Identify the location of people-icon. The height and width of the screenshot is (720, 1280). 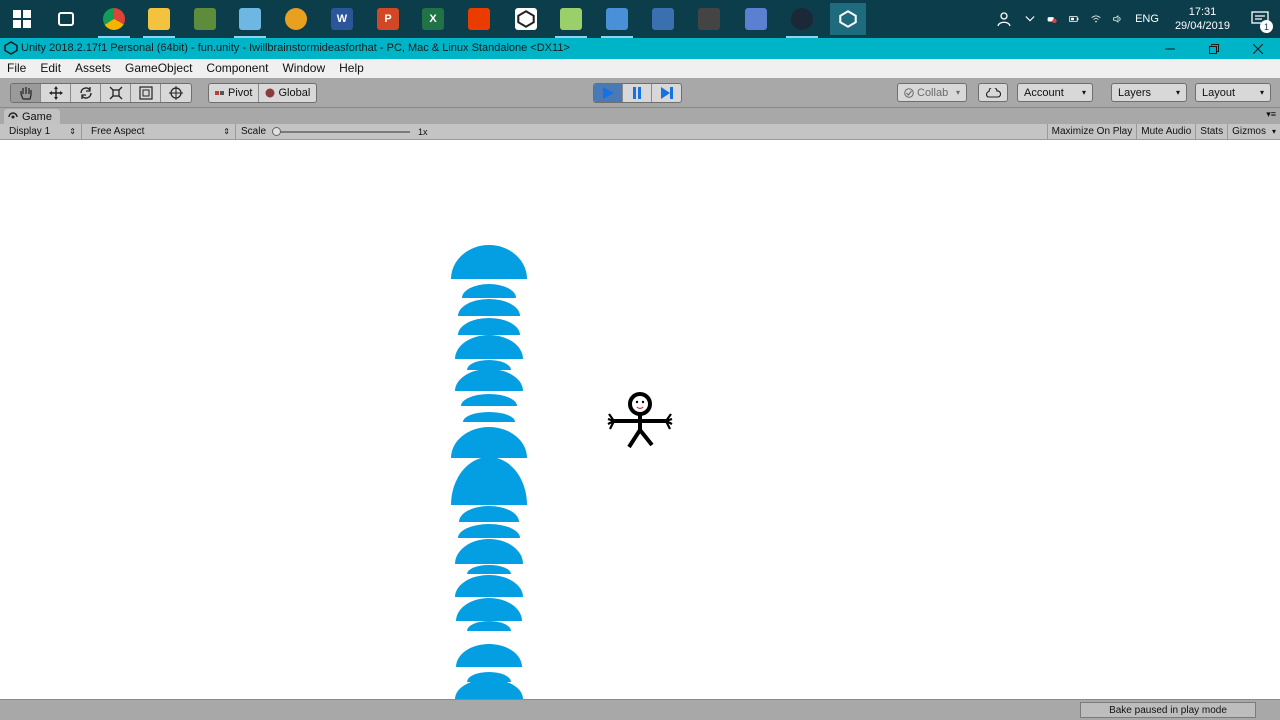
(1005, 19).